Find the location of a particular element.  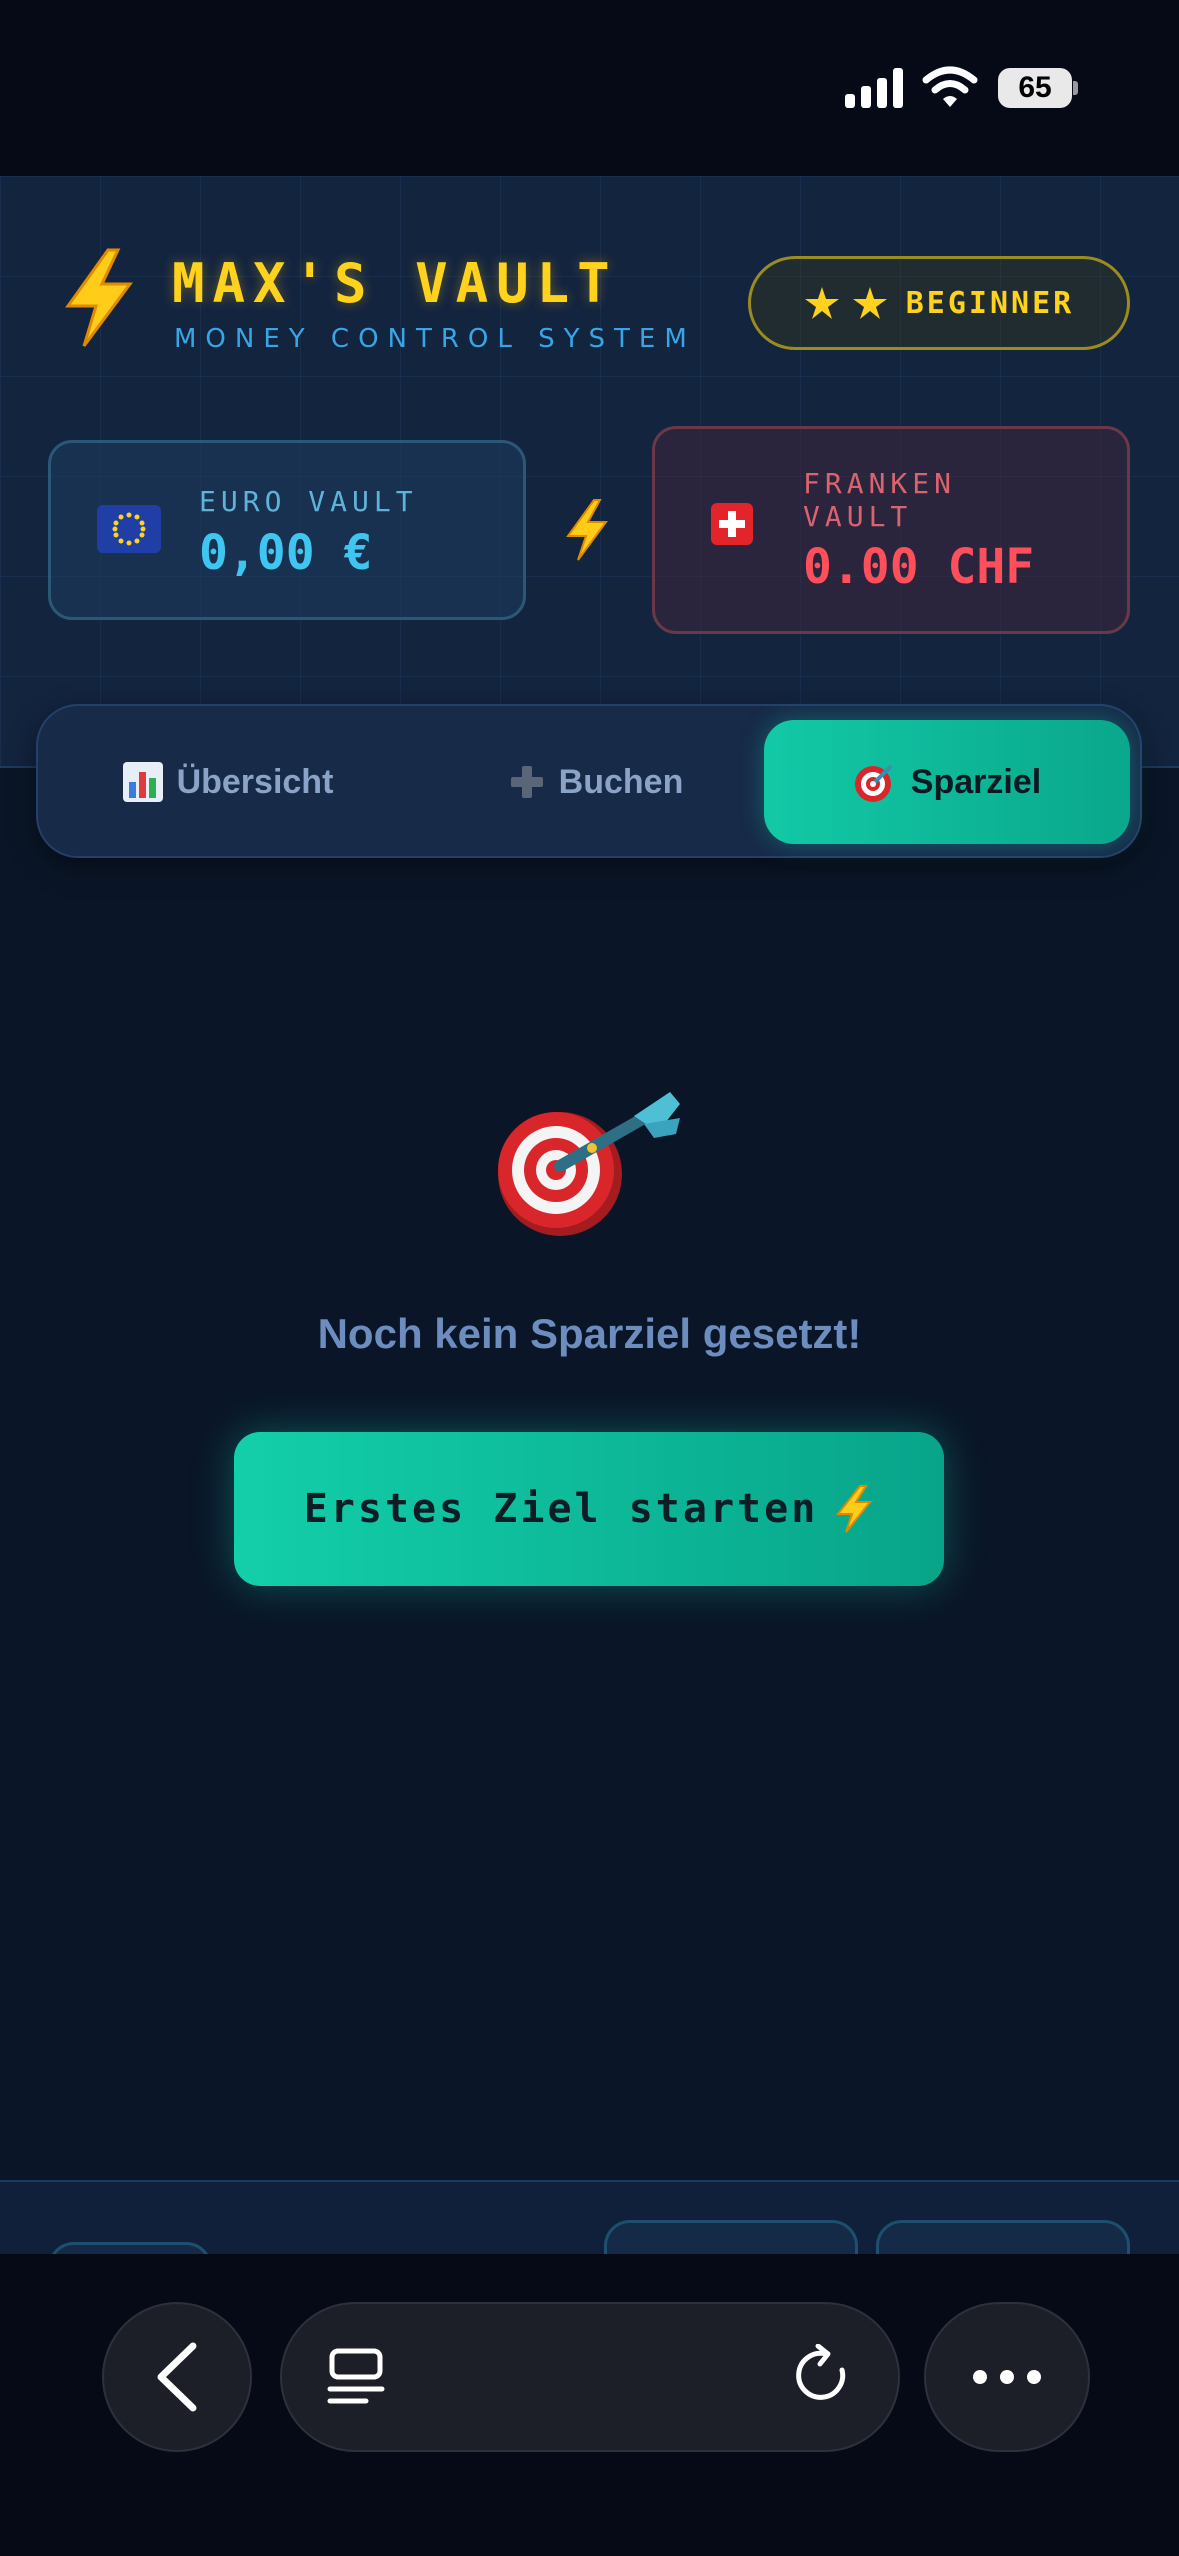

empty-state-message: Noch kein Sparziel gesetzt! is located at coordinates (589, 1333).